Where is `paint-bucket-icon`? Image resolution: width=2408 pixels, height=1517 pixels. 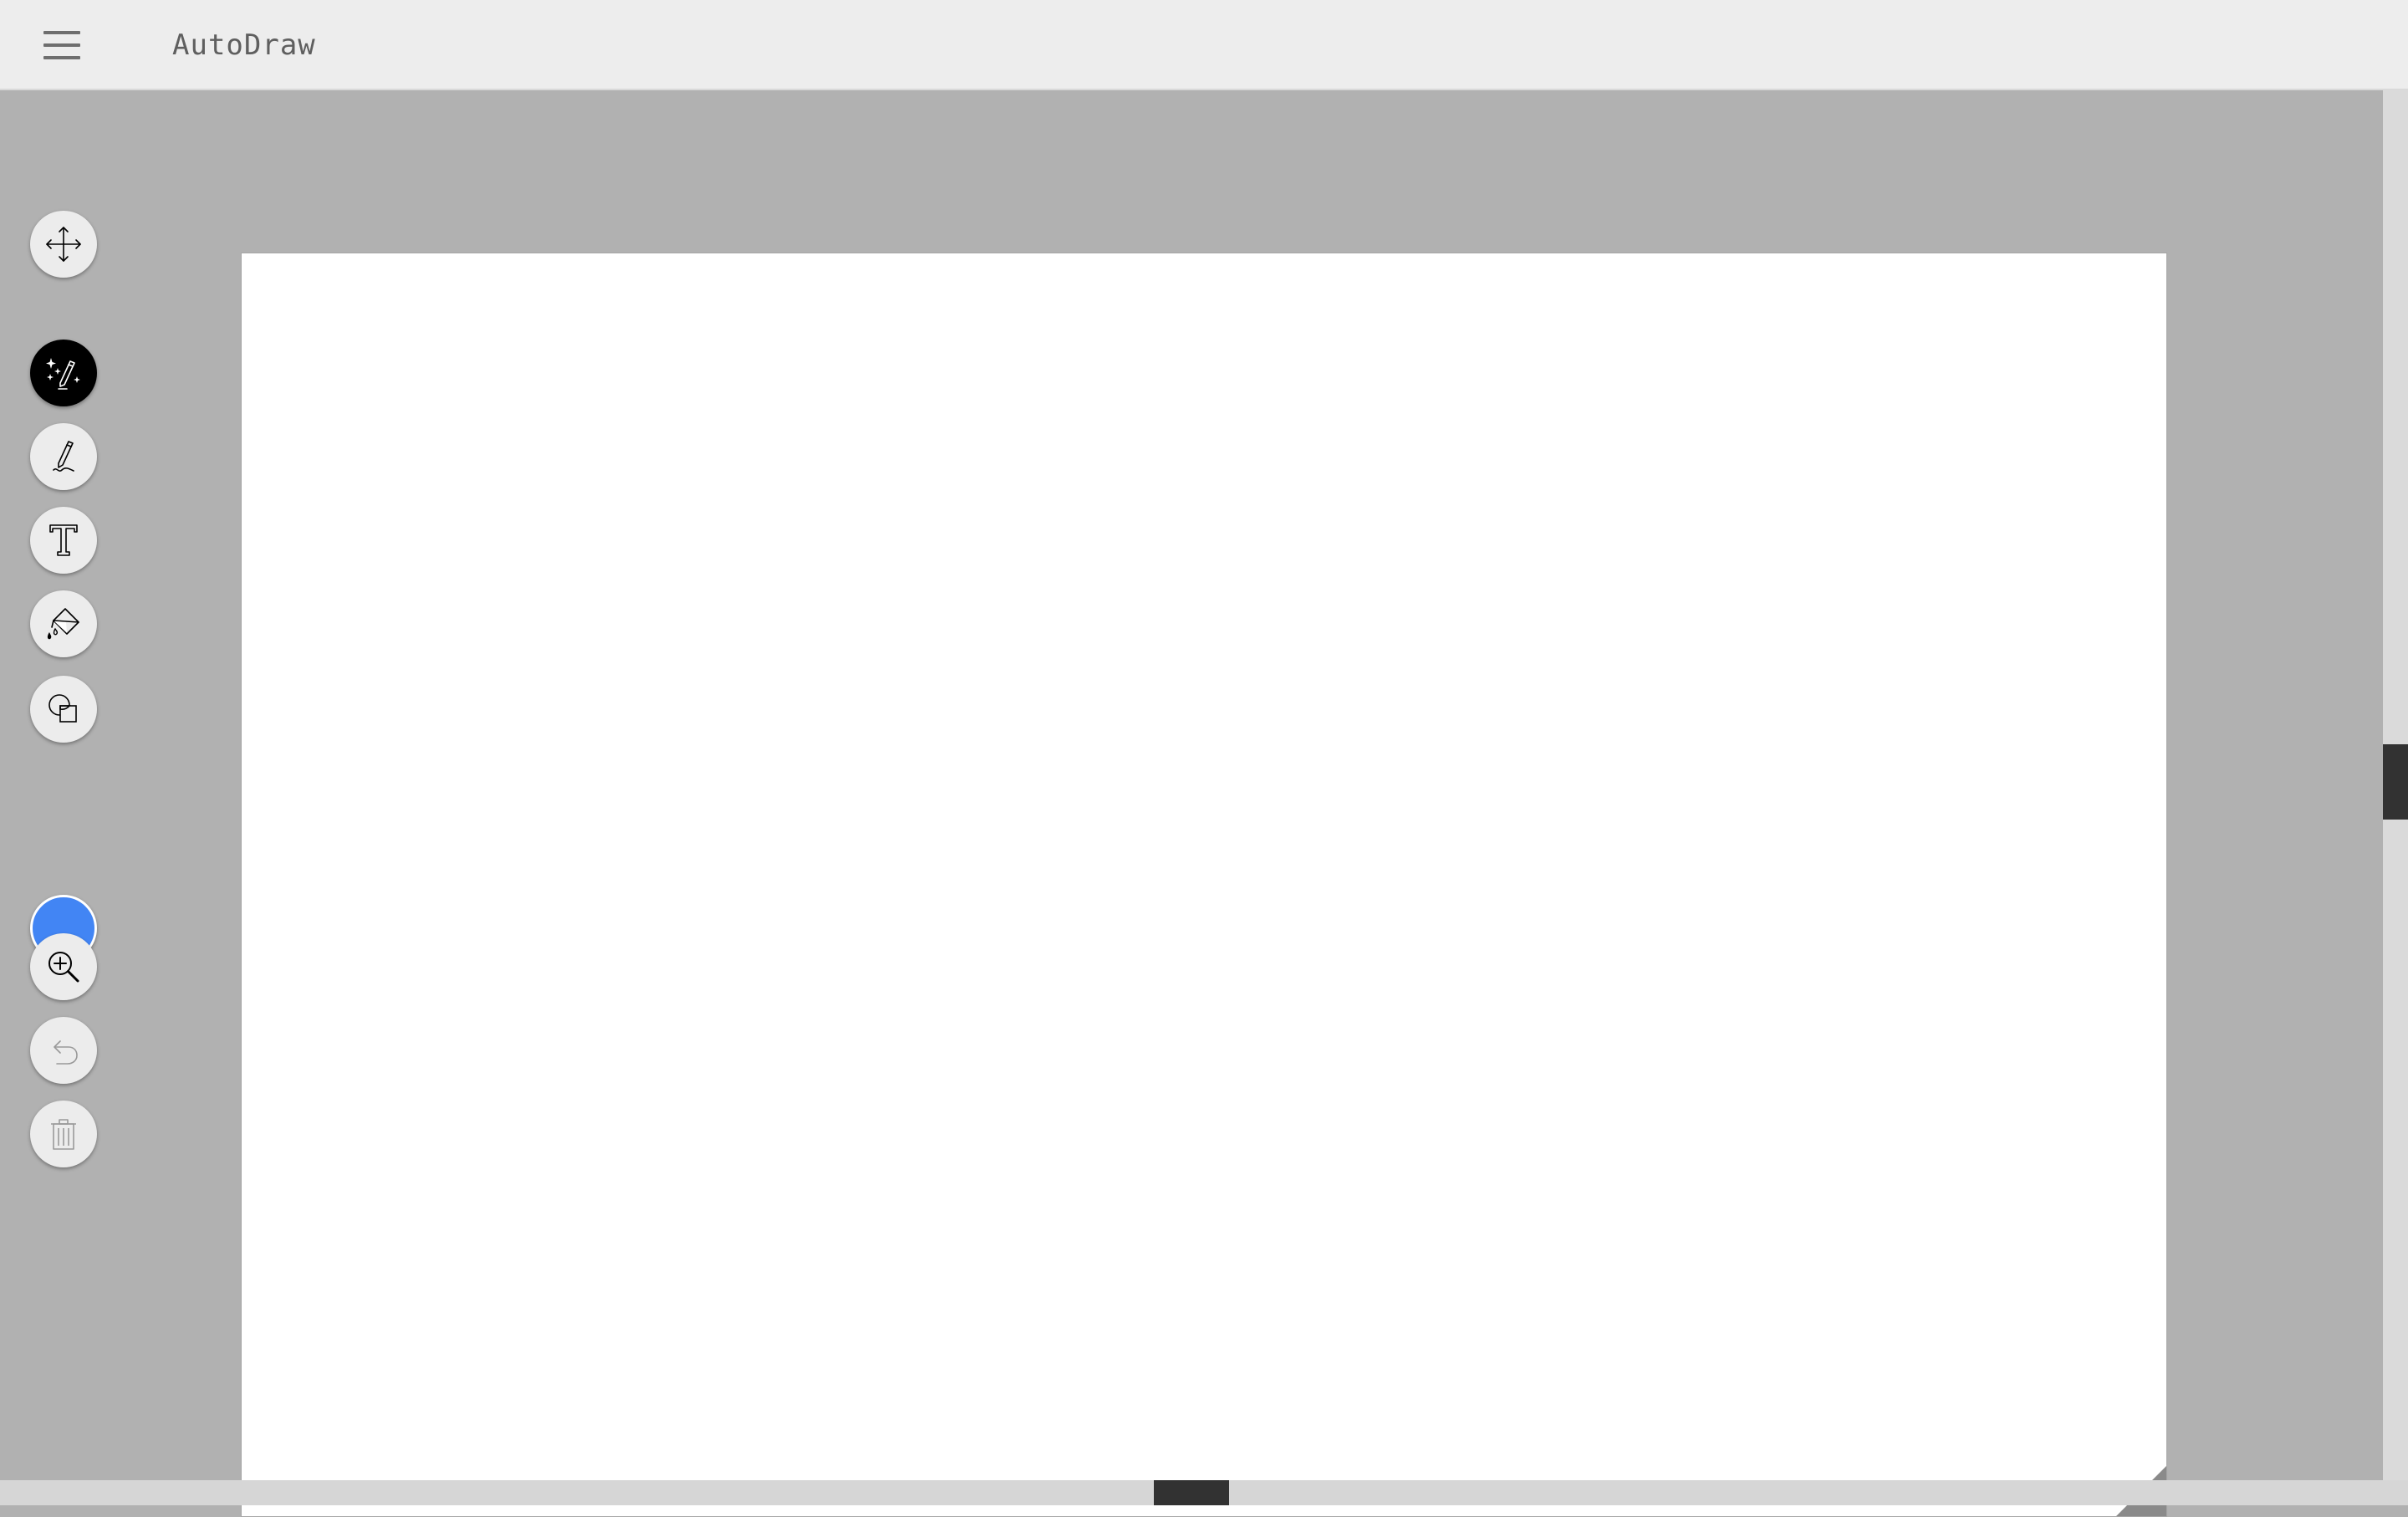 paint-bucket-icon is located at coordinates (63, 624).